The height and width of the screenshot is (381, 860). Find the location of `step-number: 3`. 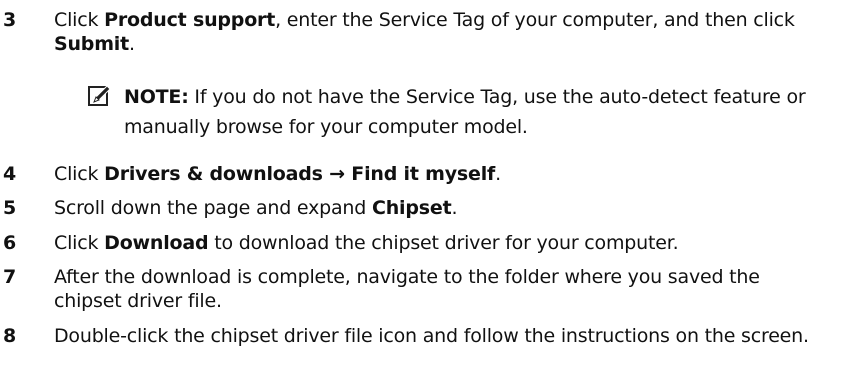

step-number: 3 is located at coordinates (10, 20).